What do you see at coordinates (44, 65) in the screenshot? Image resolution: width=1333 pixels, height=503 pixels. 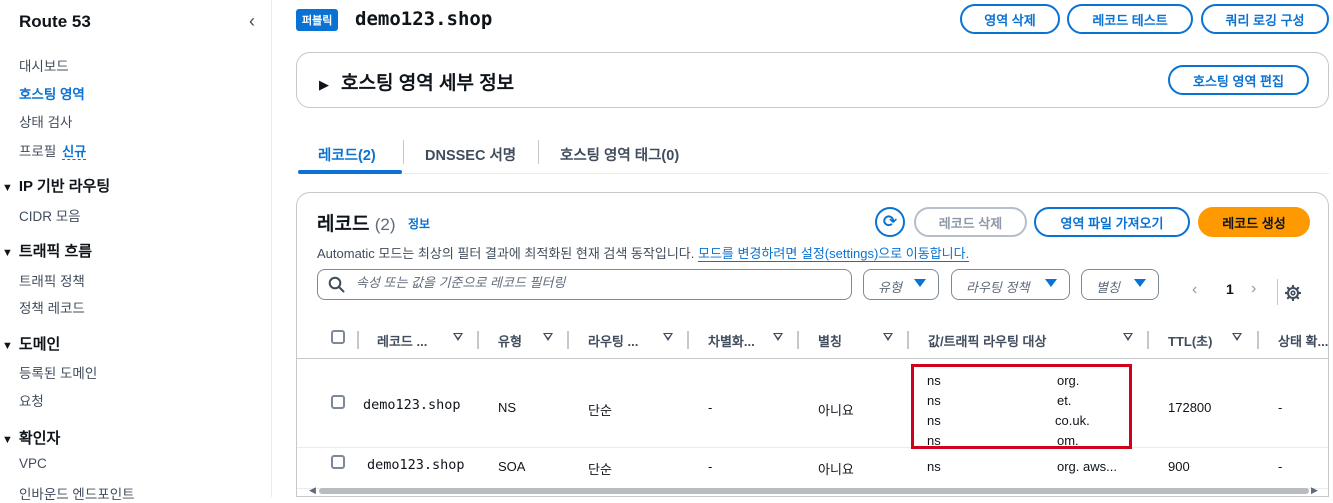 I see `sidebar-item-dashboard: 대시보드` at bounding box center [44, 65].